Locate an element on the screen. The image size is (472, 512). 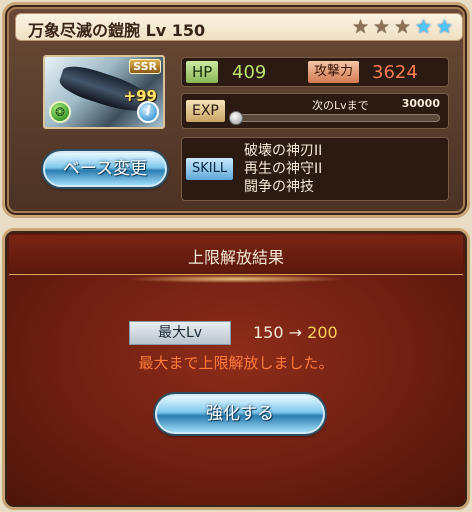
attack-value: 3624 is located at coordinates (395, 72).